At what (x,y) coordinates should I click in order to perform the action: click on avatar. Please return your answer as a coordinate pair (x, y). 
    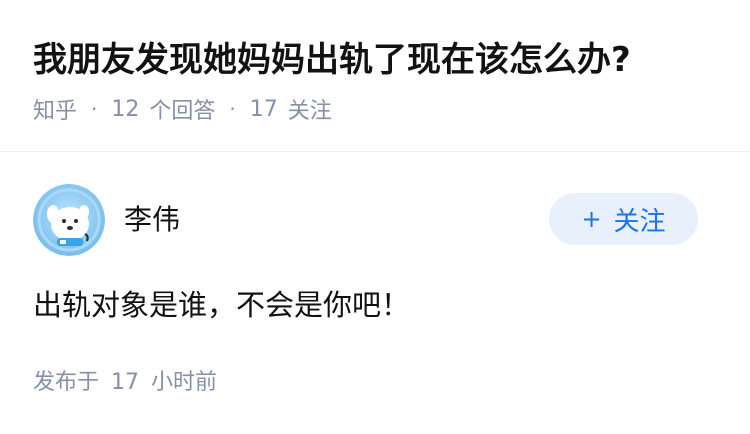
    Looking at the image, I should click on (69, 220).